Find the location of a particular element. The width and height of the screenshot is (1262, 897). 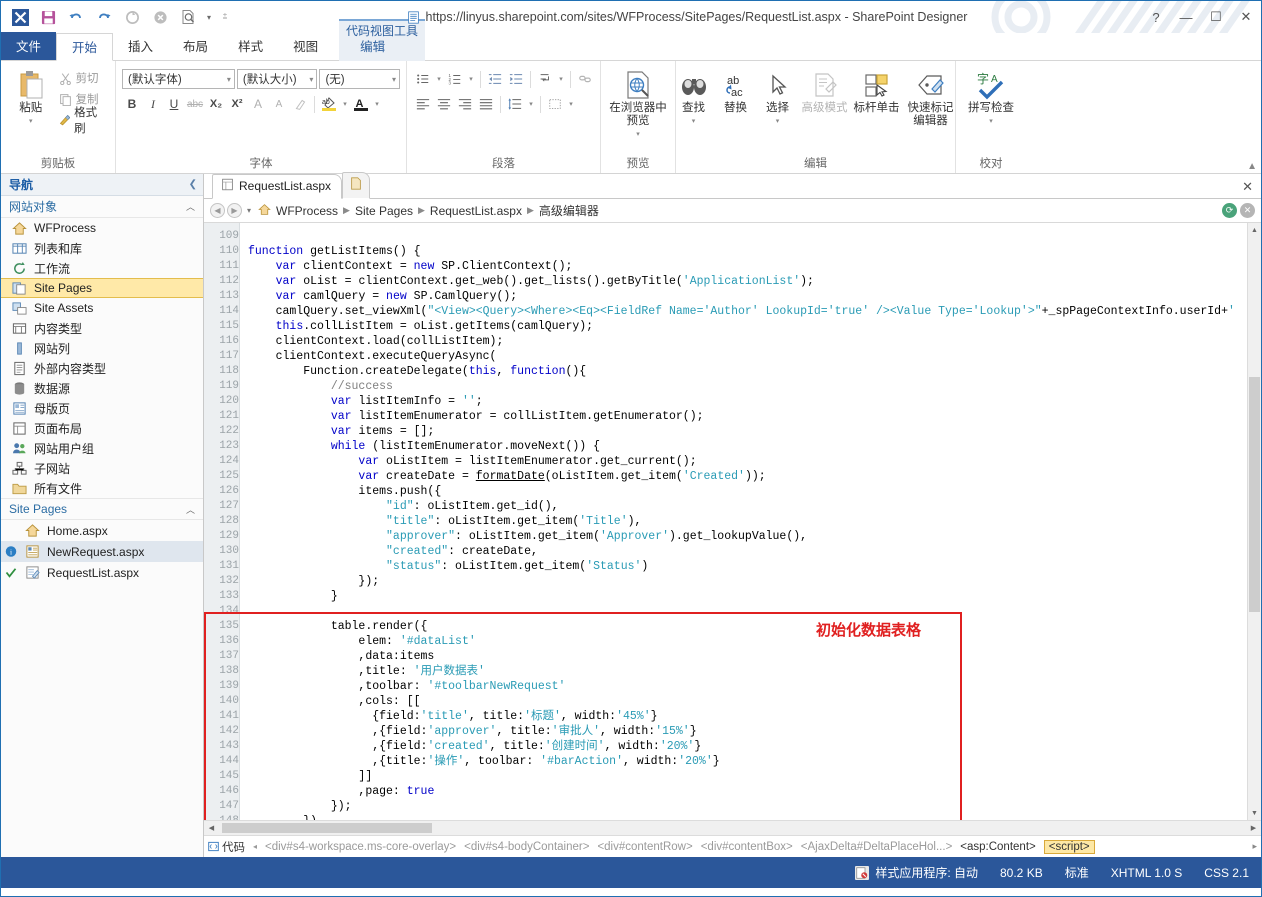

nav-item-newrequest-aspx: i NewRequest.aspx is located at coordinates (102, 551).